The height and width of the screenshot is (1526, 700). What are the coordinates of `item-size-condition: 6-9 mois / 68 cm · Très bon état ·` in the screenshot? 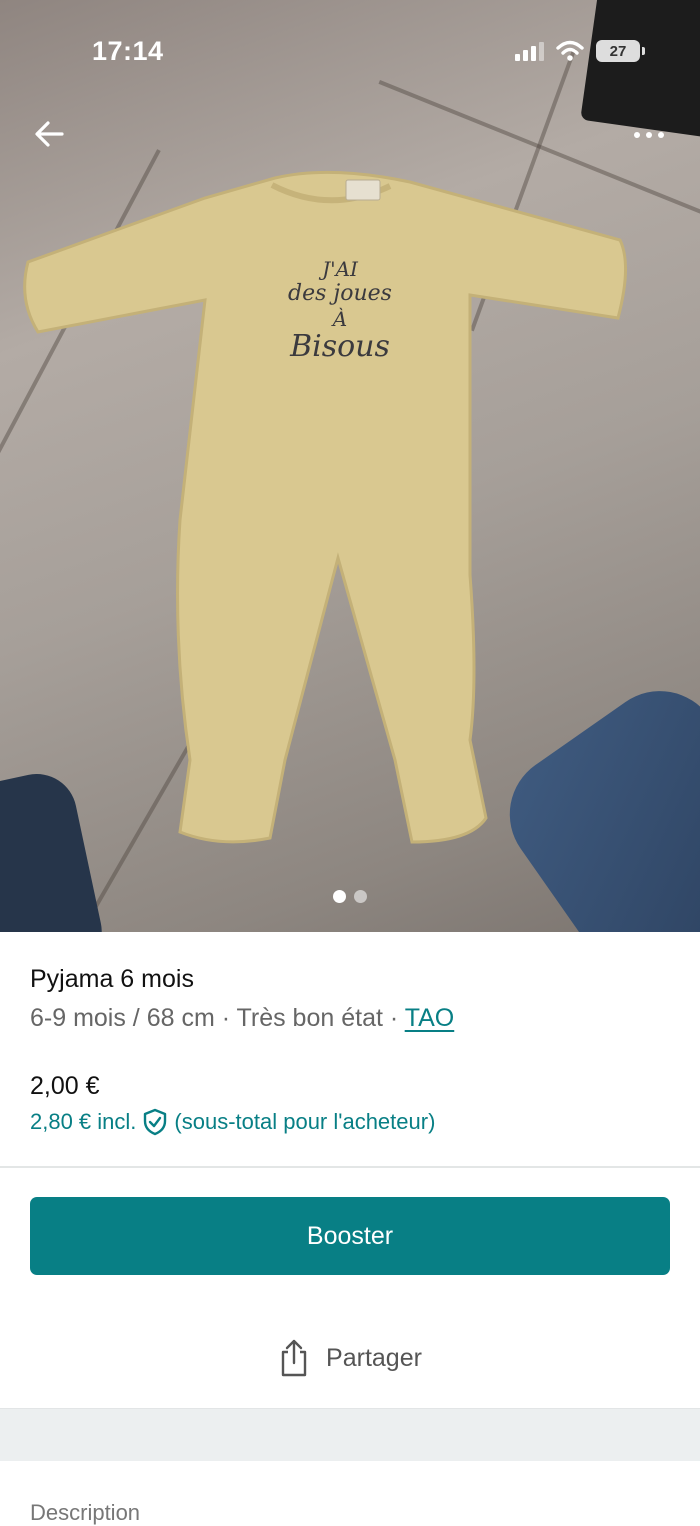 It's located at (217, 1018).